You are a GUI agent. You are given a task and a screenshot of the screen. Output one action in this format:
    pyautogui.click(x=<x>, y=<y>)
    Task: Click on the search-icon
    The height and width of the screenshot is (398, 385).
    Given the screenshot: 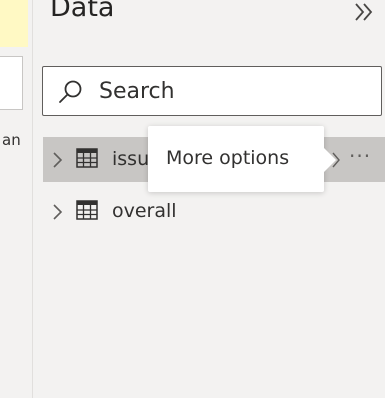 What is the action you would take?
    pyautogui.click(x=70, y=91)
    